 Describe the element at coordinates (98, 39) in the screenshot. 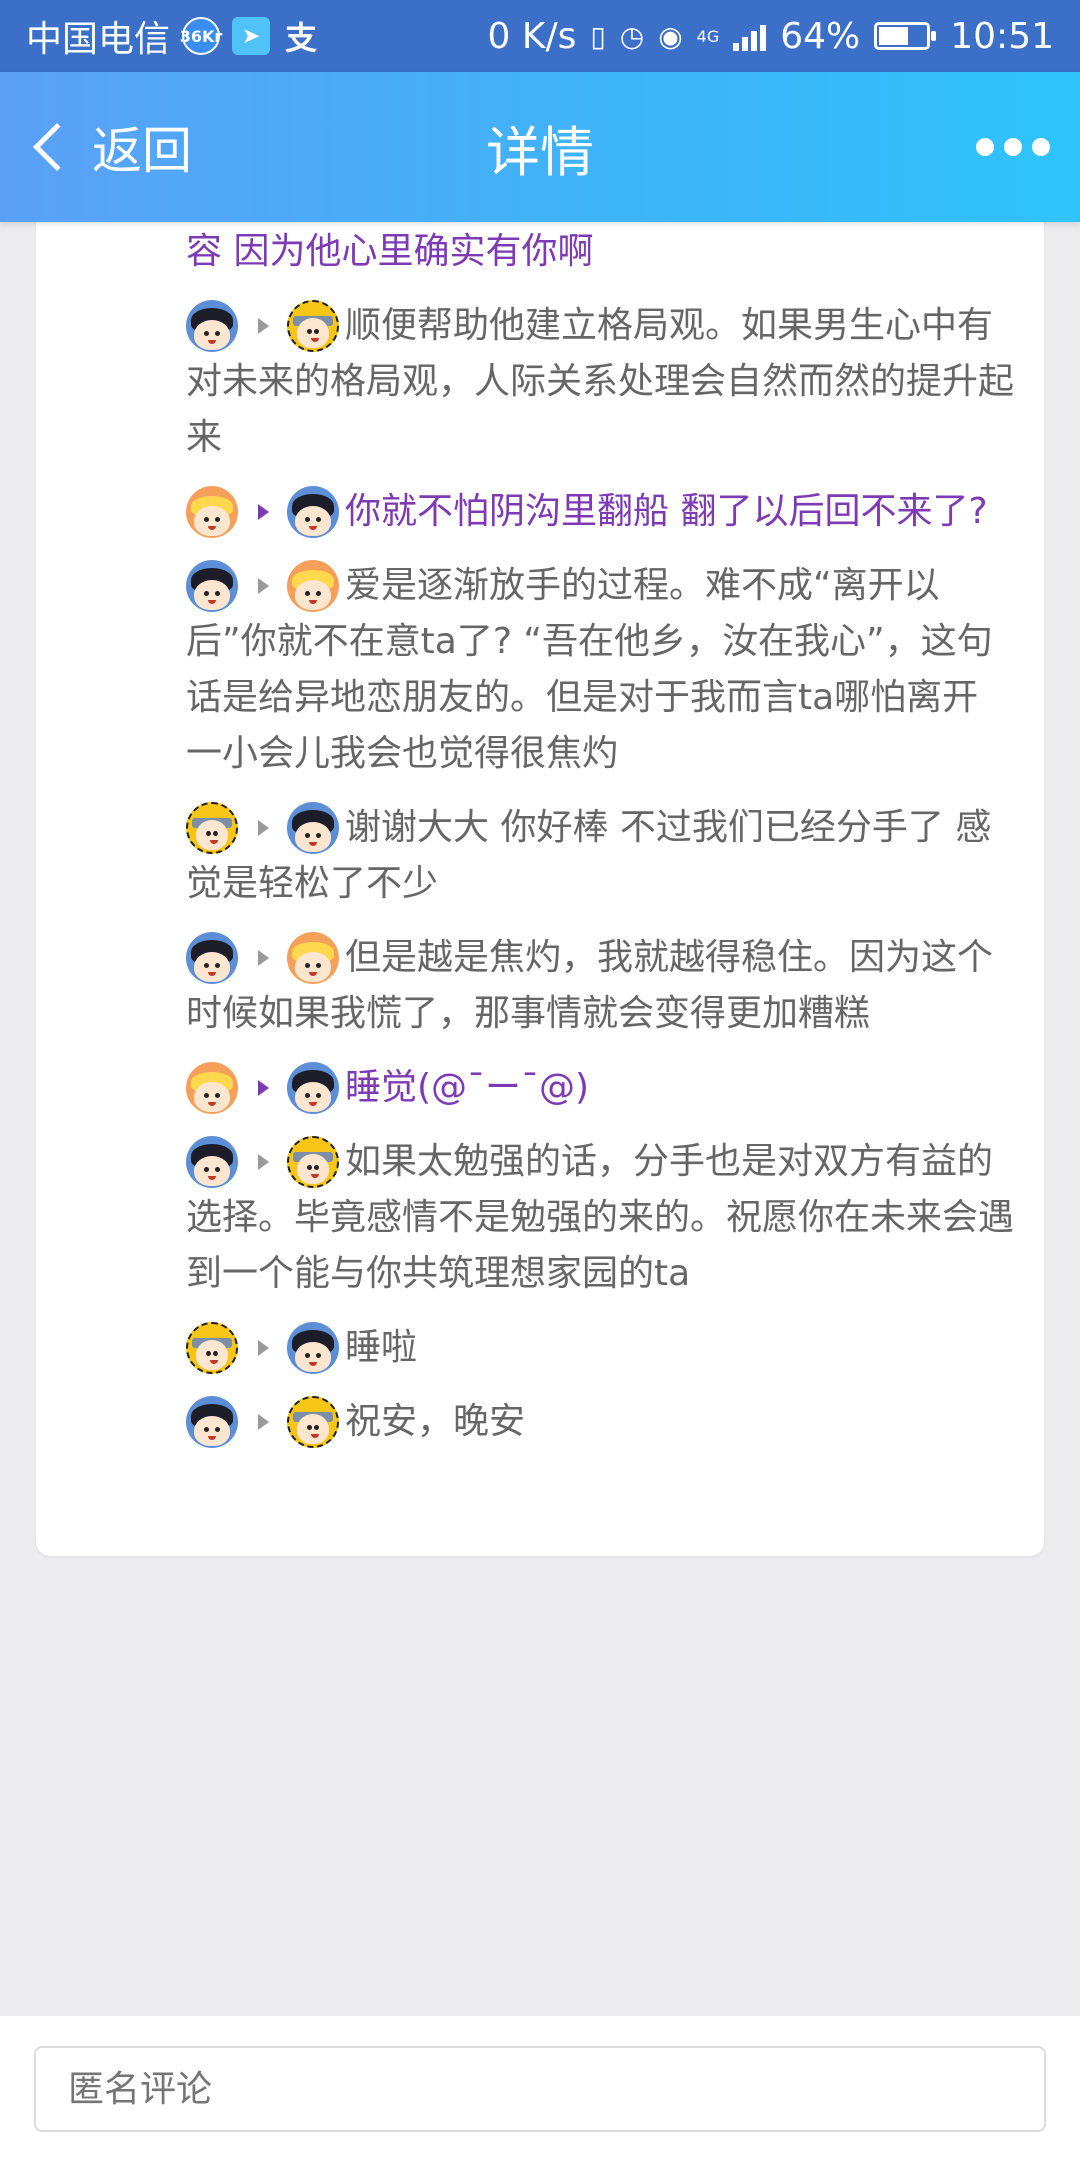

I see `carrier-label: 中国电信` at that location.